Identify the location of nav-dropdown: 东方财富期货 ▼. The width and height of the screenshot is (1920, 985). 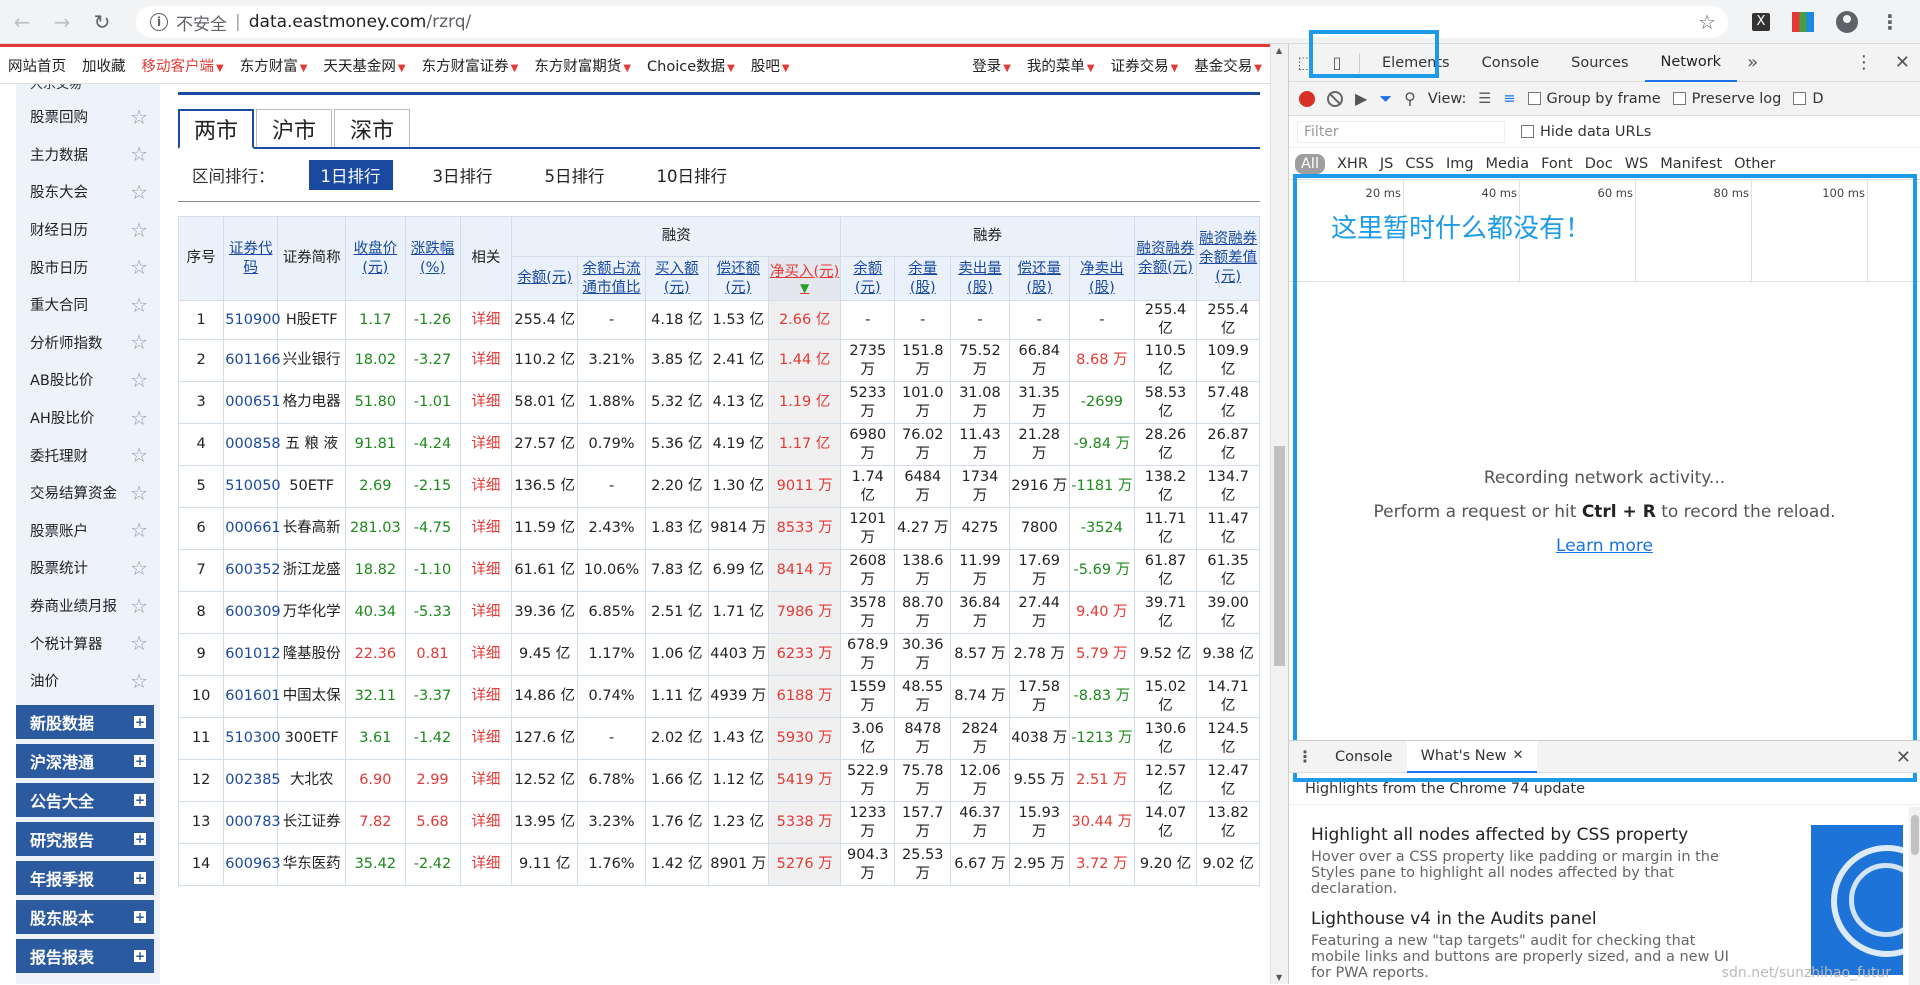
(582, 65).